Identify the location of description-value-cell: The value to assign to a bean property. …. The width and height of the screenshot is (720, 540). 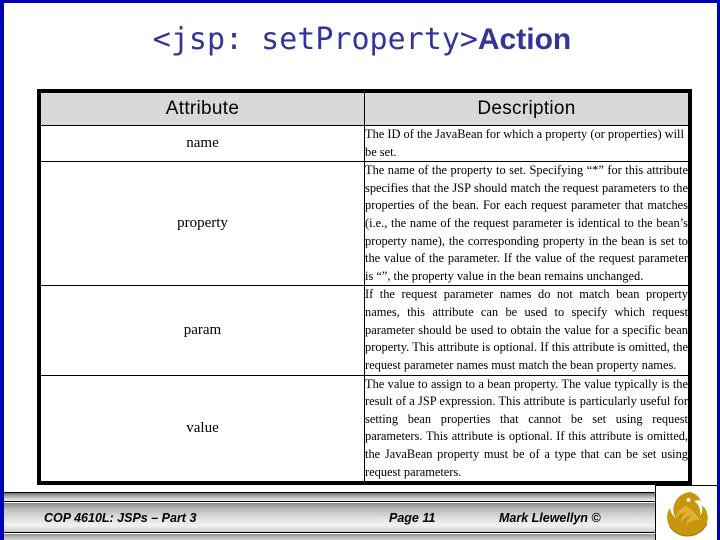
(526, 428).